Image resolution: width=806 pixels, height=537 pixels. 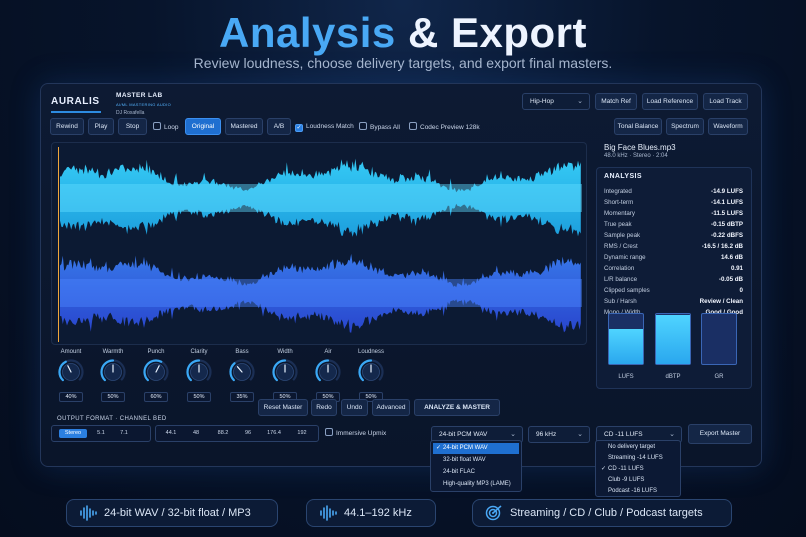 What do you see at coordinates (237, 433) in the screenshot?
I see `sample-rate-selector: 44.1 48 88.2 96 176.4 192` at bounding box center [237, 433].